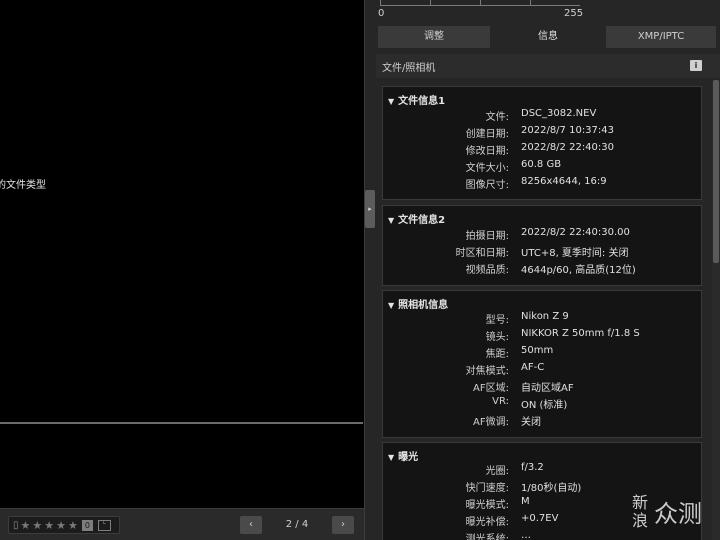  What do you see at coordinates (487, 270) in the screenshot?
I see `info-key: 视频品质:` at bounding box center [487, 270].